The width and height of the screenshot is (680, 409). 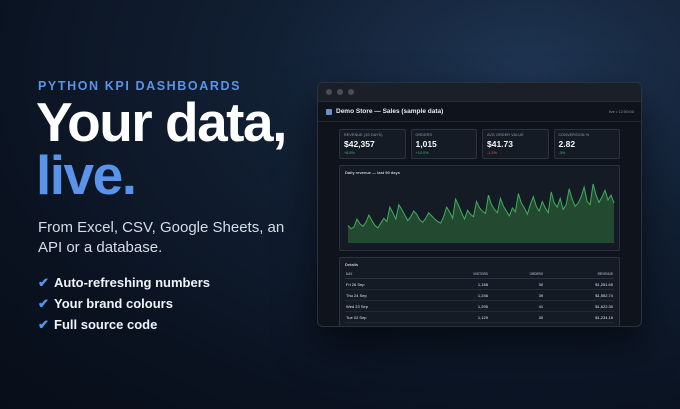 I want to click on cell-orders: 39, so click(x=516, y=295).